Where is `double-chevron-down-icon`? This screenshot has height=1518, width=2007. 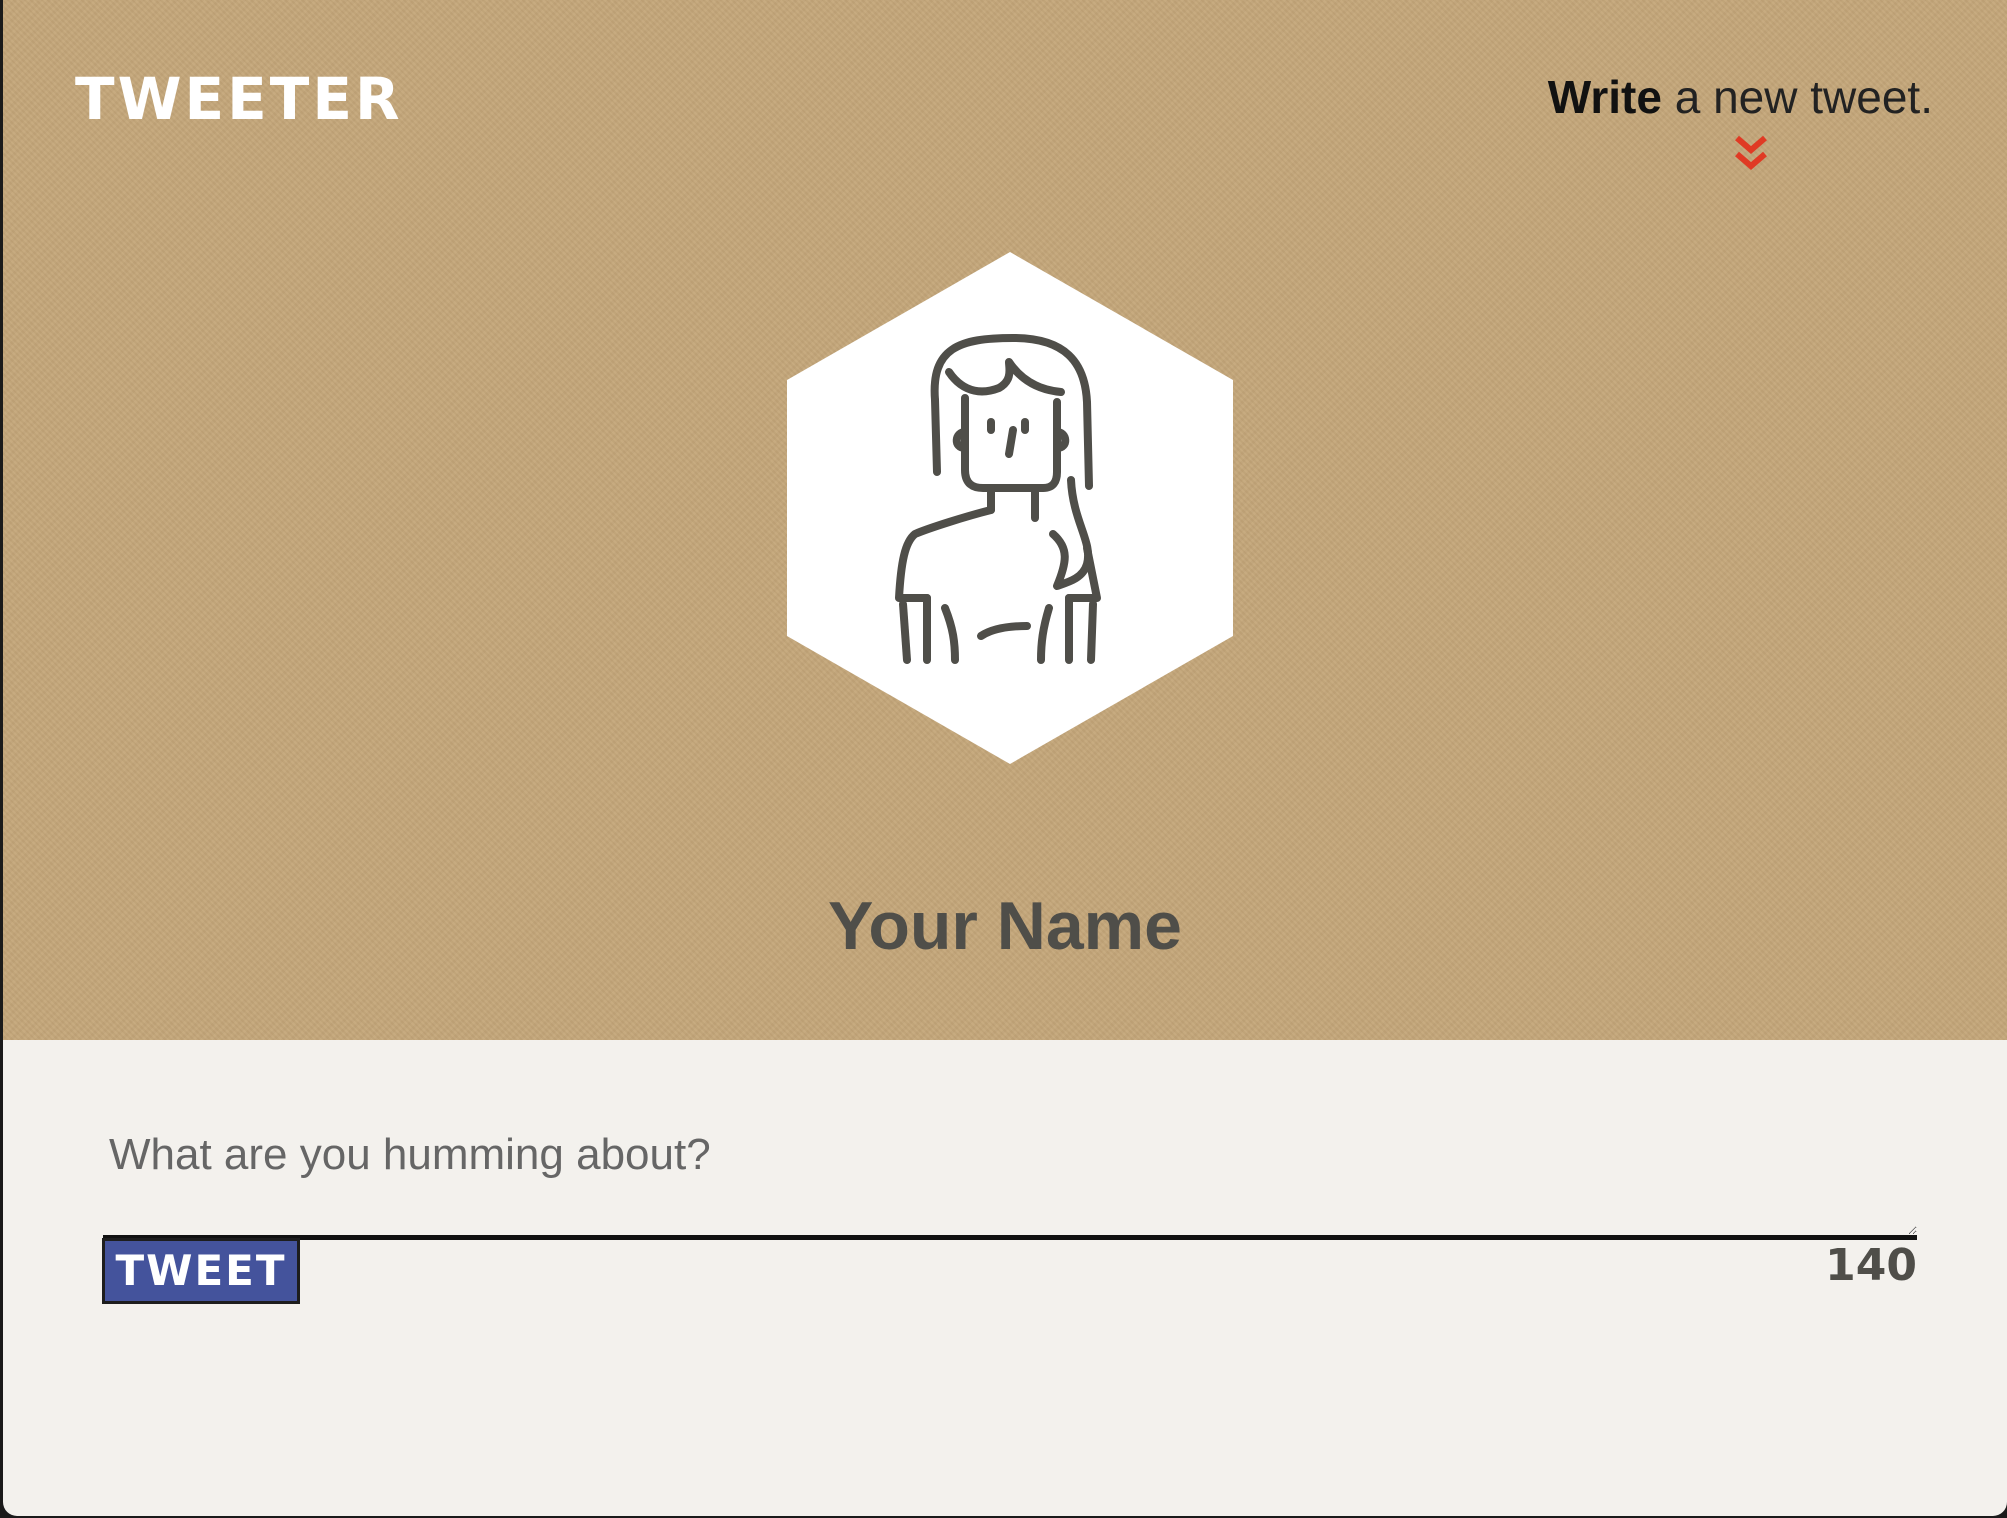
double-chevron-down-icon is located at coordinates (1751, 154).